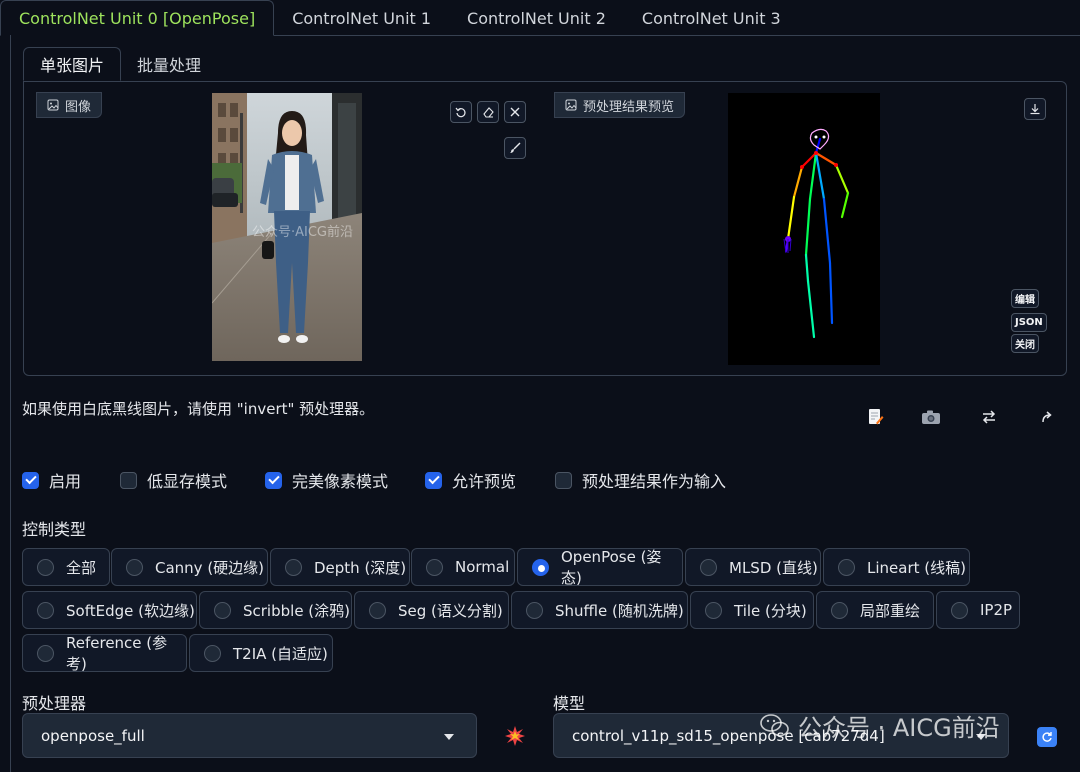 Image resolution: width=1080 pixels, height=772 pixels. What do you see at coordinates (261, 653) in the screenshot?
I see `radio-t2ia: T2IA (自适应)` at bounding box center [261, 653].